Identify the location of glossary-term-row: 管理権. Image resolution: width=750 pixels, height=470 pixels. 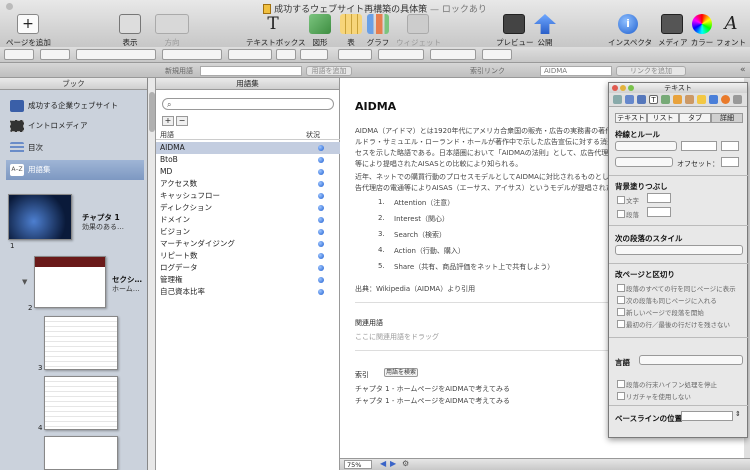
(248, 280).